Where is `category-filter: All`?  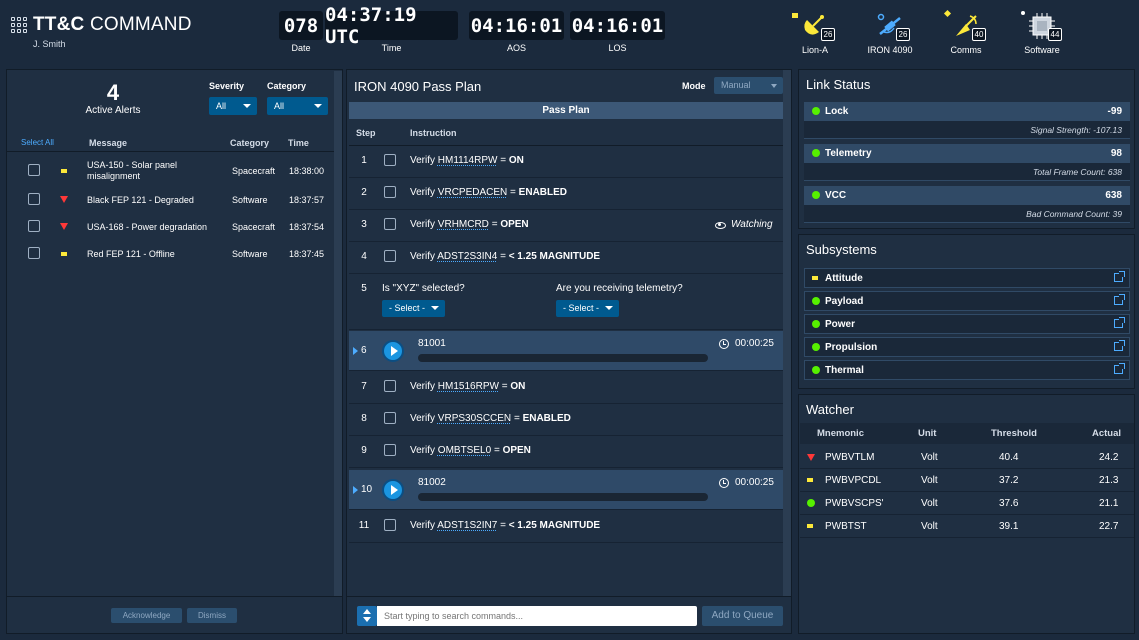 category-filter: All is located at coordinates (297, 106).